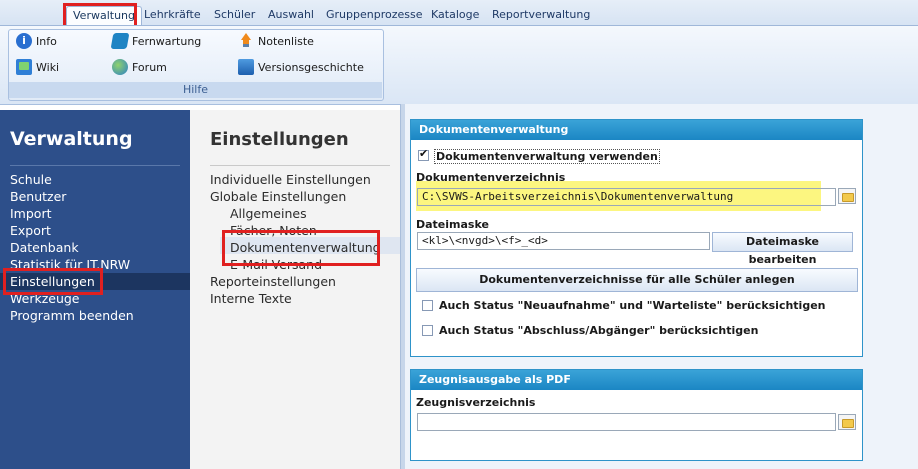  What do you see at coordinates (268, 213) in the screenshot?
I see `settings-item-allgemeines: Allgemeines` at bounding box center [268, 213].